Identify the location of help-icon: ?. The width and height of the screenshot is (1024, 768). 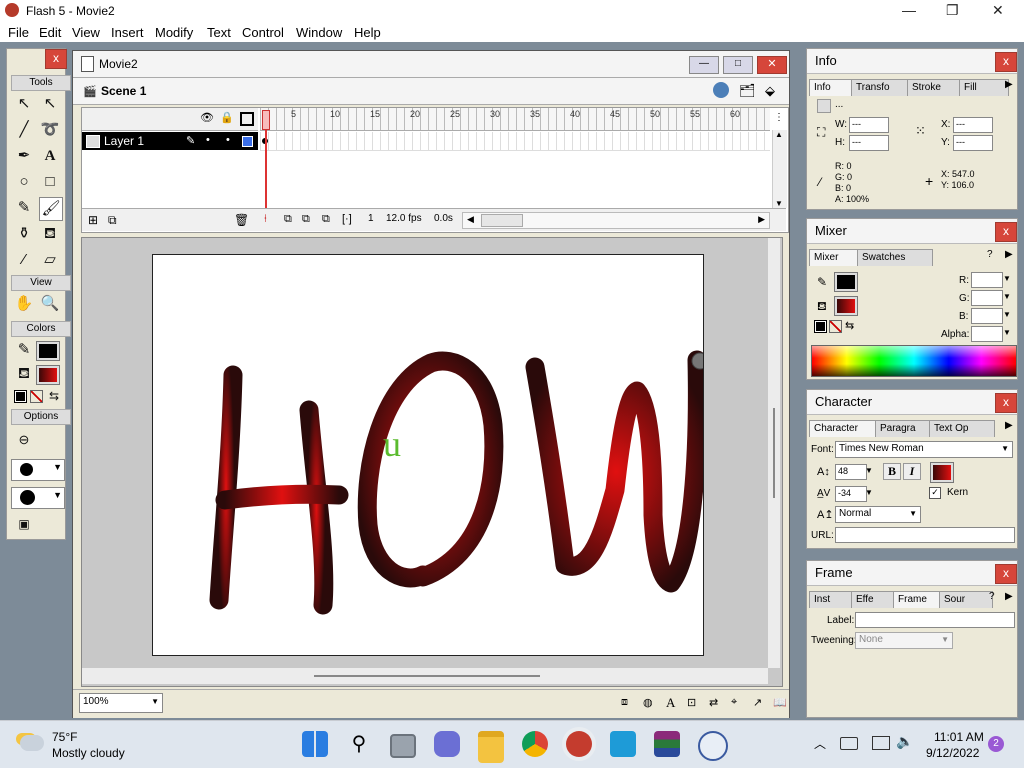
(992, 596).